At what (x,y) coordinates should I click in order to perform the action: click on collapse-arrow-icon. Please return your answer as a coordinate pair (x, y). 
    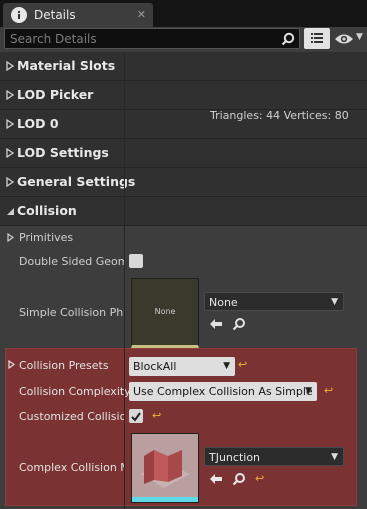
    Looking at the image, I should click on (10, 211).